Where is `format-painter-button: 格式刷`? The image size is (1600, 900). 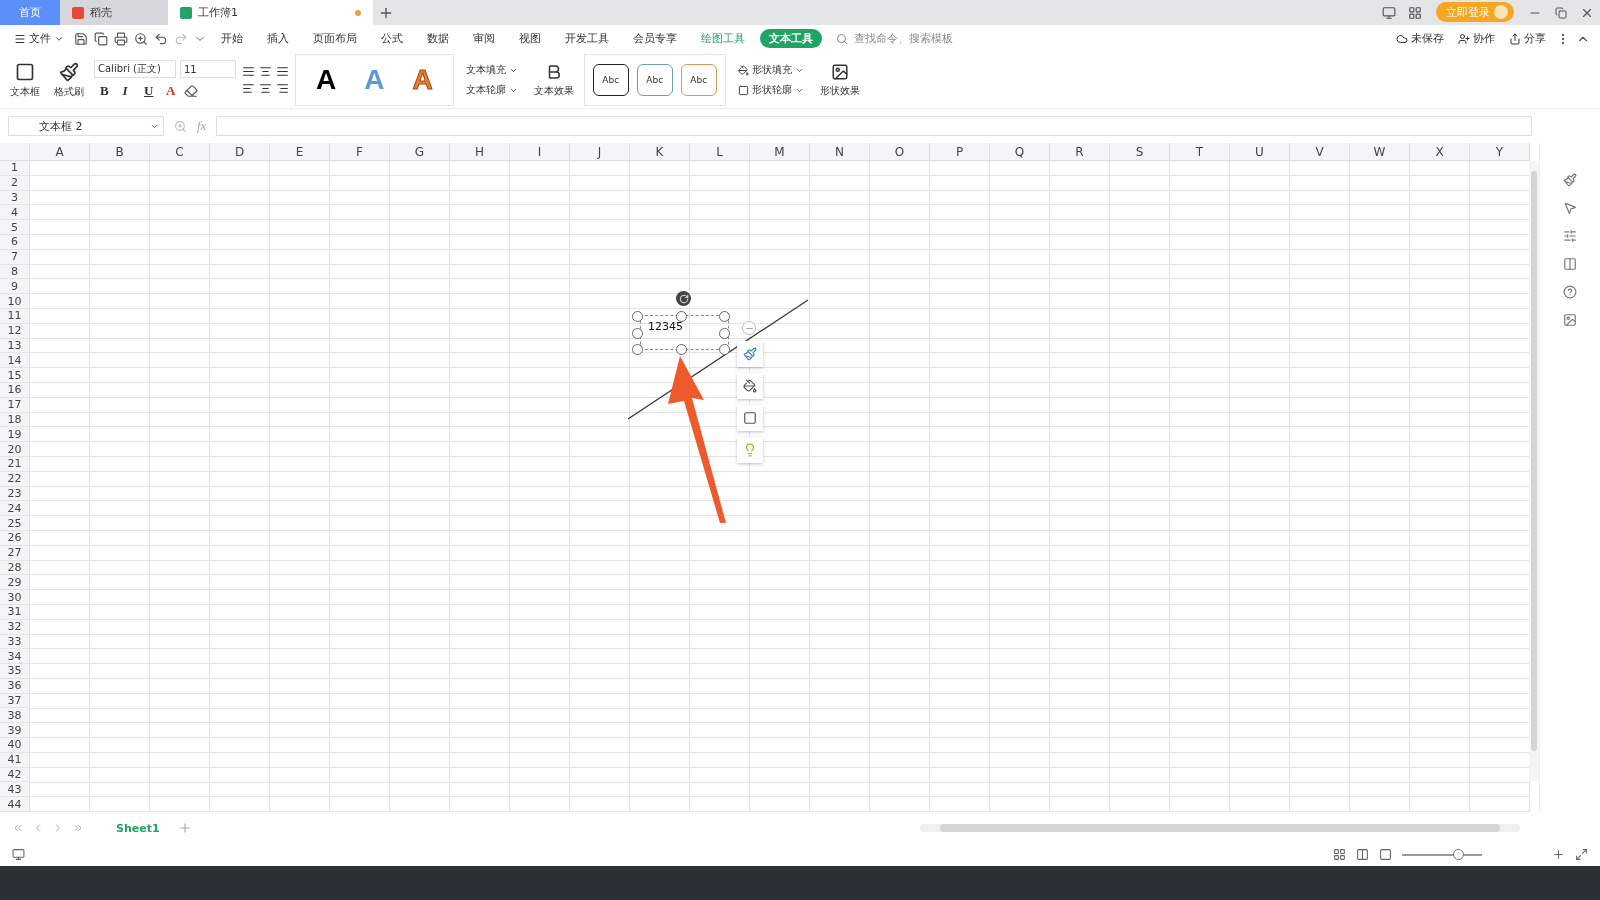
format-painter-button: 格式刷 is located at coordinates (69, 80).